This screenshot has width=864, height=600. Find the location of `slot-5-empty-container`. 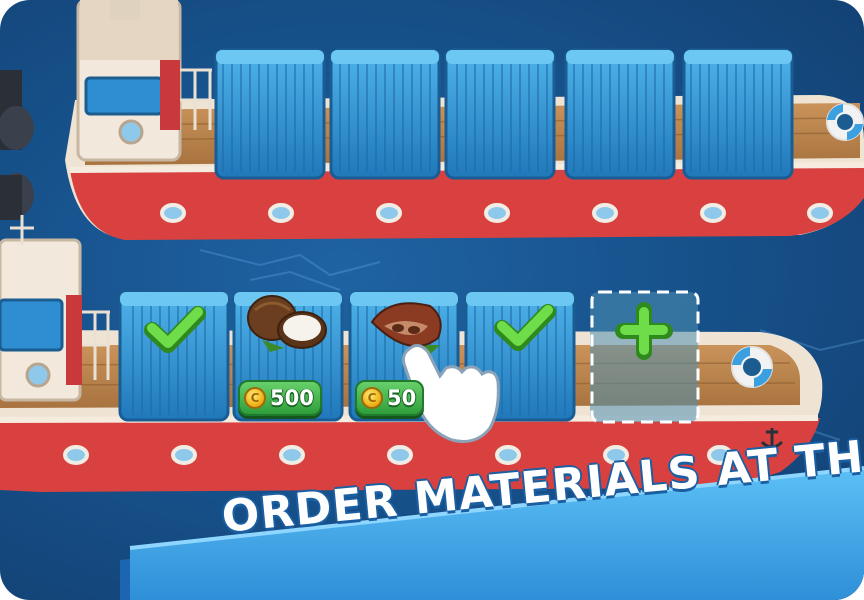

slot-5-empty-container is located at coordinates (645, 357).